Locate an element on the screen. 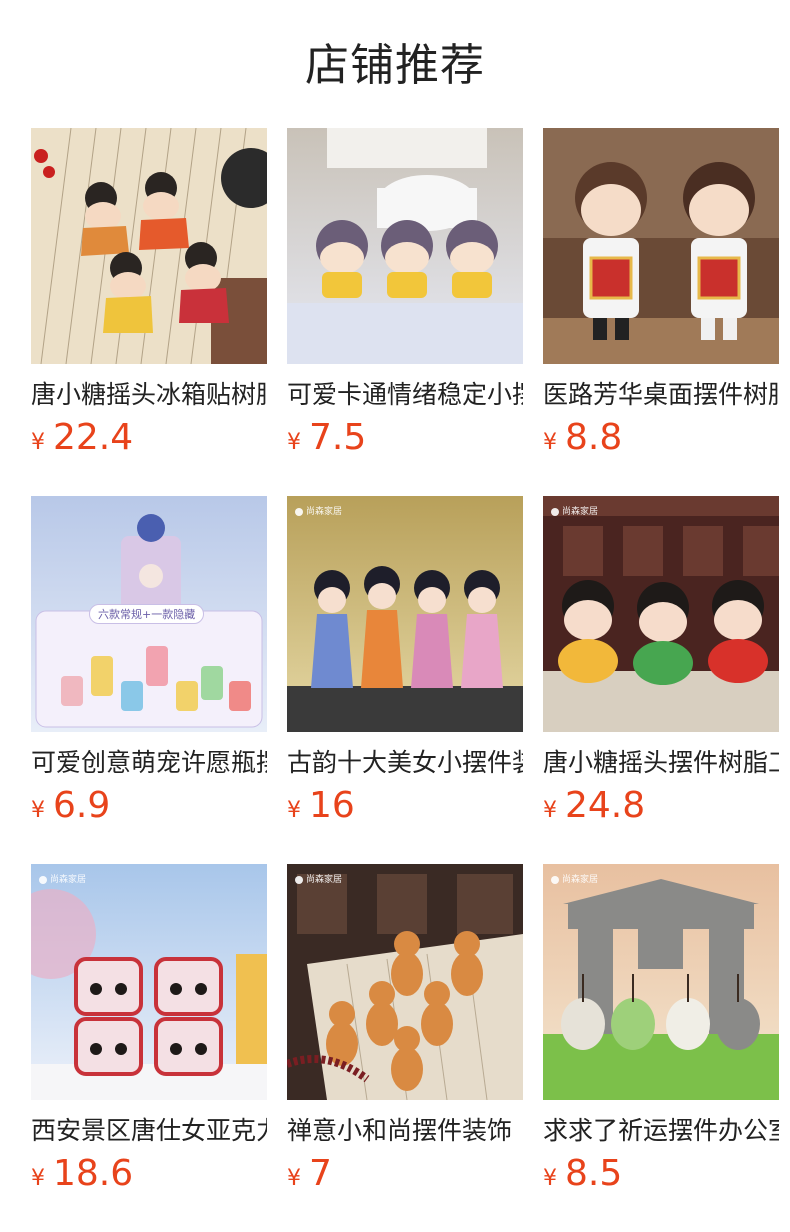 This screenshot has height=1232, width=790. product-price: ¥7.5 is located at coordinates (405, 438).